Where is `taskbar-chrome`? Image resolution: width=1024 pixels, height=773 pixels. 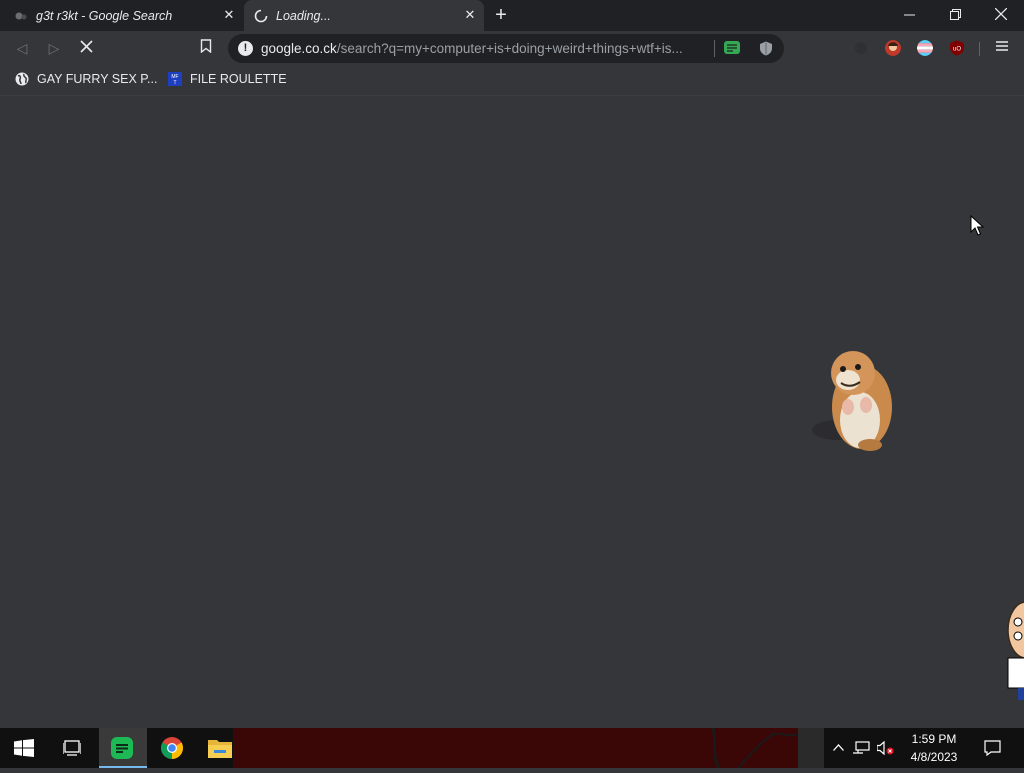
taskbar-chrome is located at coordinates (172, 748).